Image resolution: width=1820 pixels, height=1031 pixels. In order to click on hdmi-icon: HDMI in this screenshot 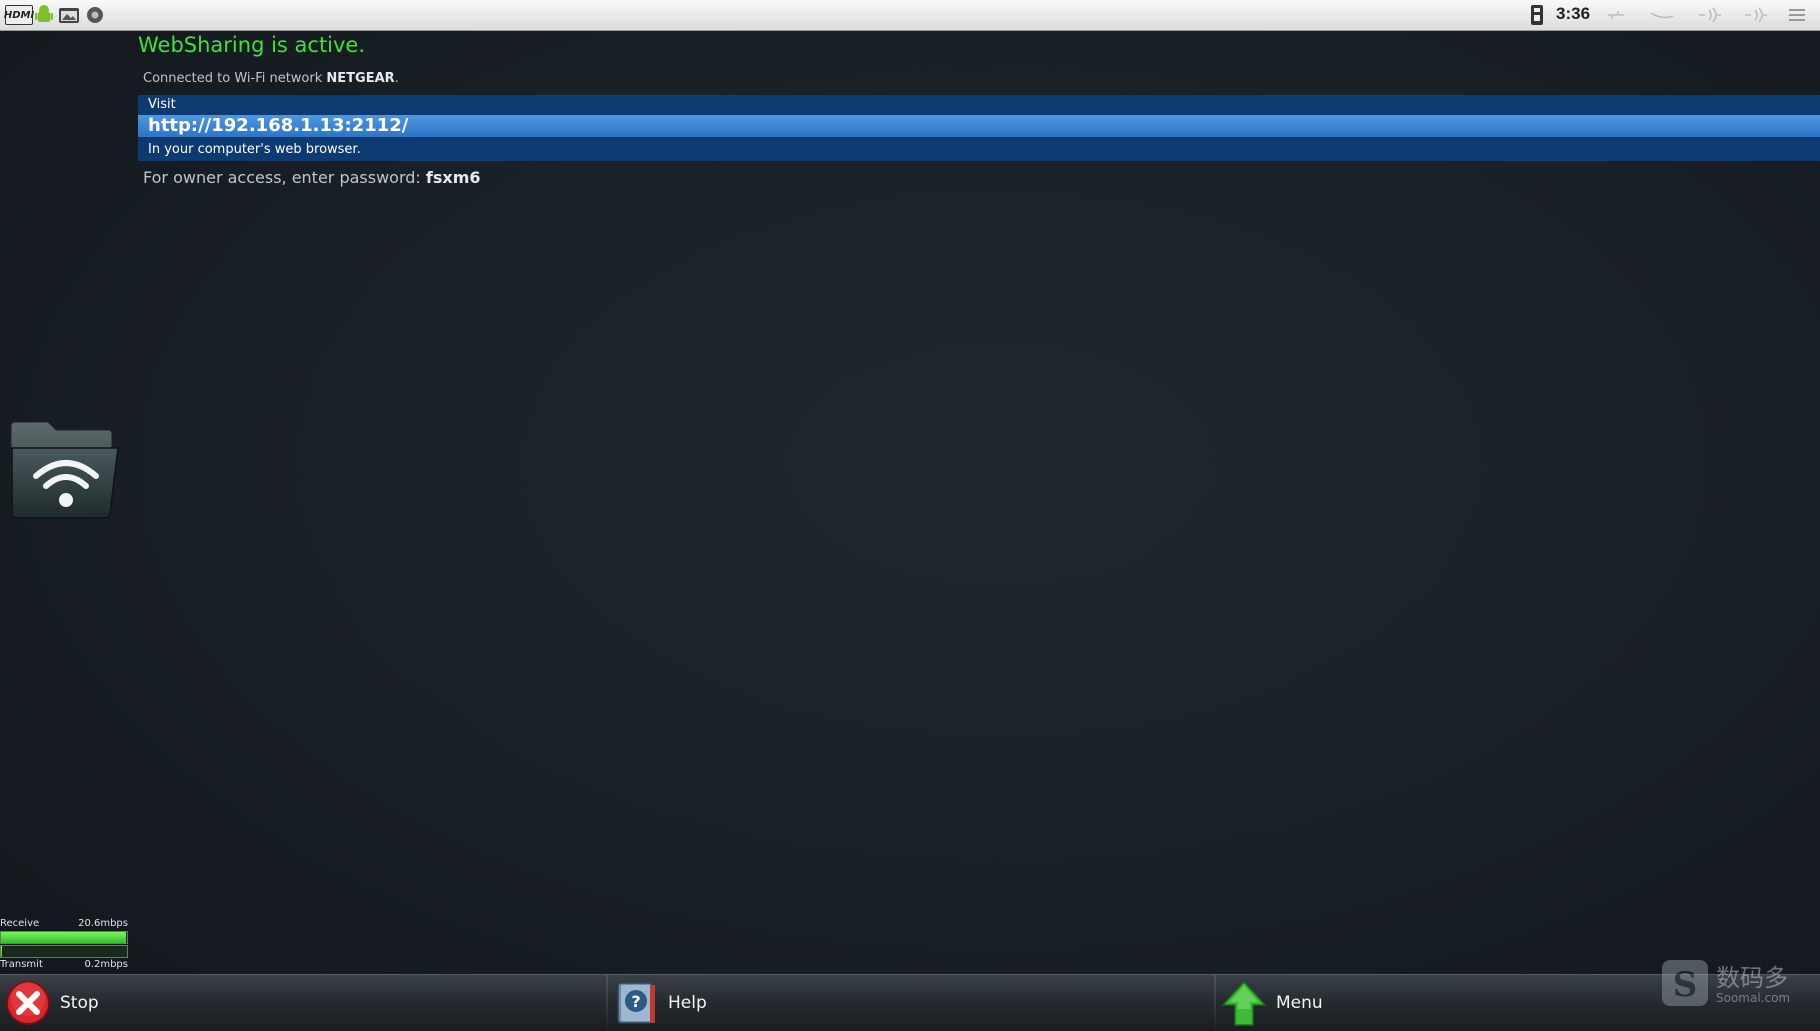, I will do `click(19, 15)`.